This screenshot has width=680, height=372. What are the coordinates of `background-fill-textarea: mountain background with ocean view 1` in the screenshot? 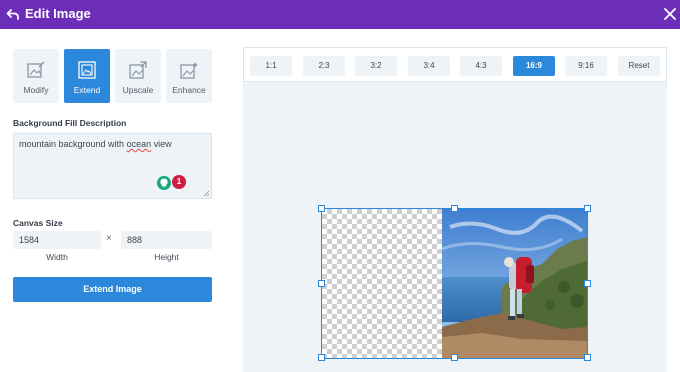 It's located at (112, 166).